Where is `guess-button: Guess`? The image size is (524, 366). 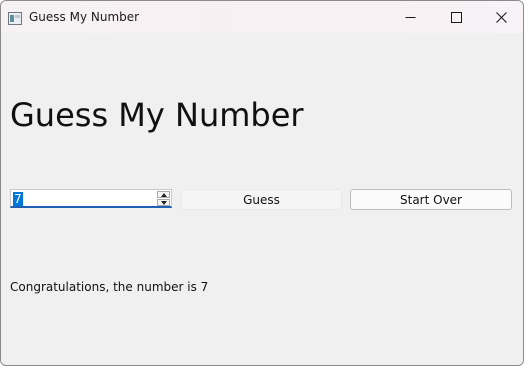
guess-button: Guess is located at coordinates (261, 199).